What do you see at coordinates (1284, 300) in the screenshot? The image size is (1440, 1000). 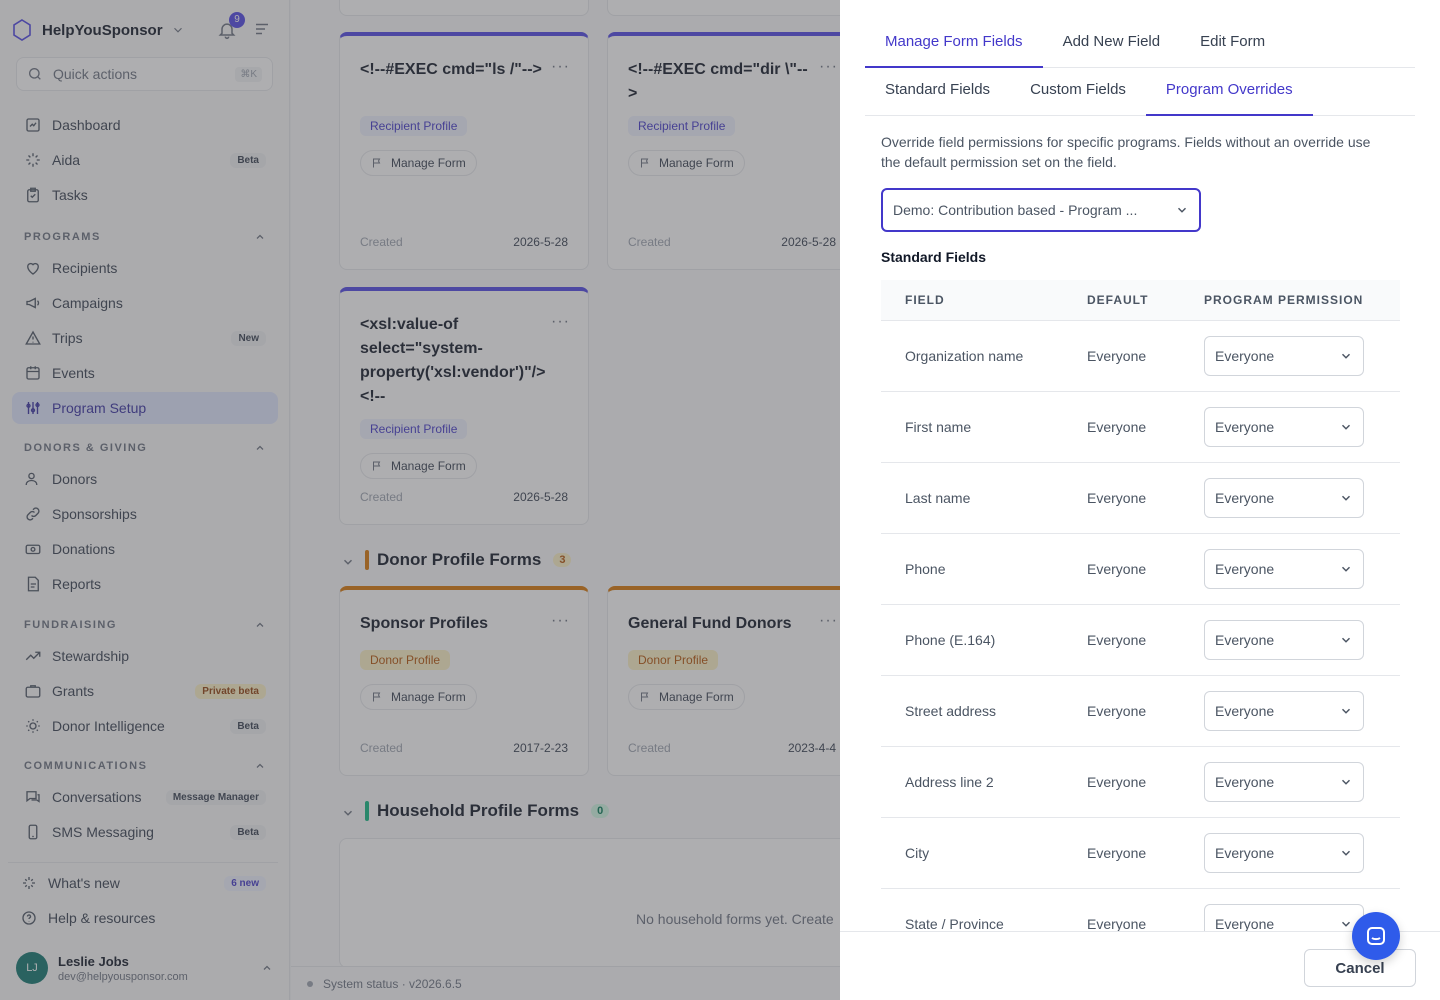 I see `column-header-permission: PROGRAM PERMISSION` at bounding box center [1284, 300].